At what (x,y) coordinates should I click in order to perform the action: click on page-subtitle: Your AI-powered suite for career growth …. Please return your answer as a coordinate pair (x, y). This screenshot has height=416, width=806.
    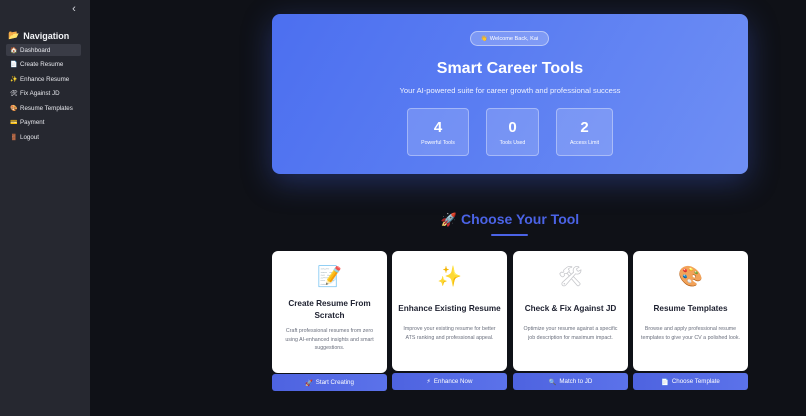
    Looking at the image, I should click on (510, 90).